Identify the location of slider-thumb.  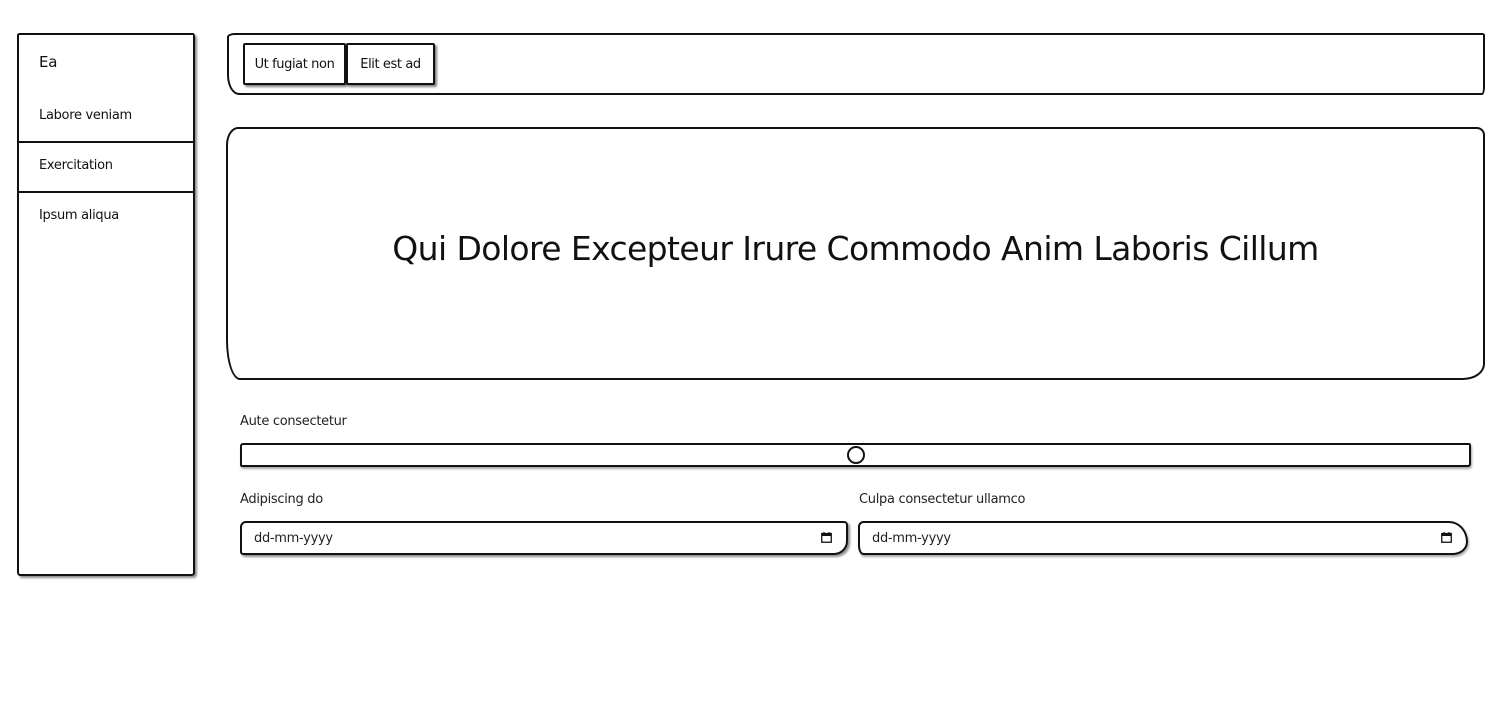
(855, 455).